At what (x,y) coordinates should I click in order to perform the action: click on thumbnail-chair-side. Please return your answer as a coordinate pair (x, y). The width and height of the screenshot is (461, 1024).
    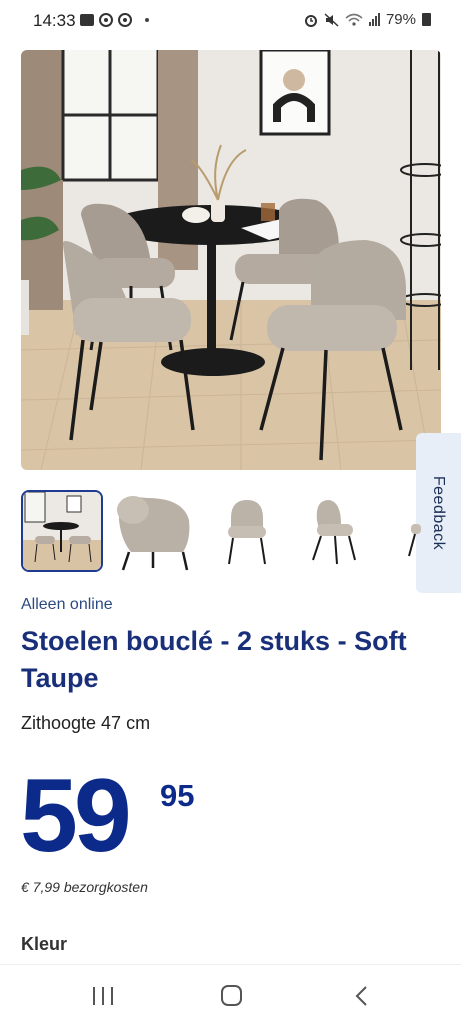
    Looking at the image, I should click on (336, 531).